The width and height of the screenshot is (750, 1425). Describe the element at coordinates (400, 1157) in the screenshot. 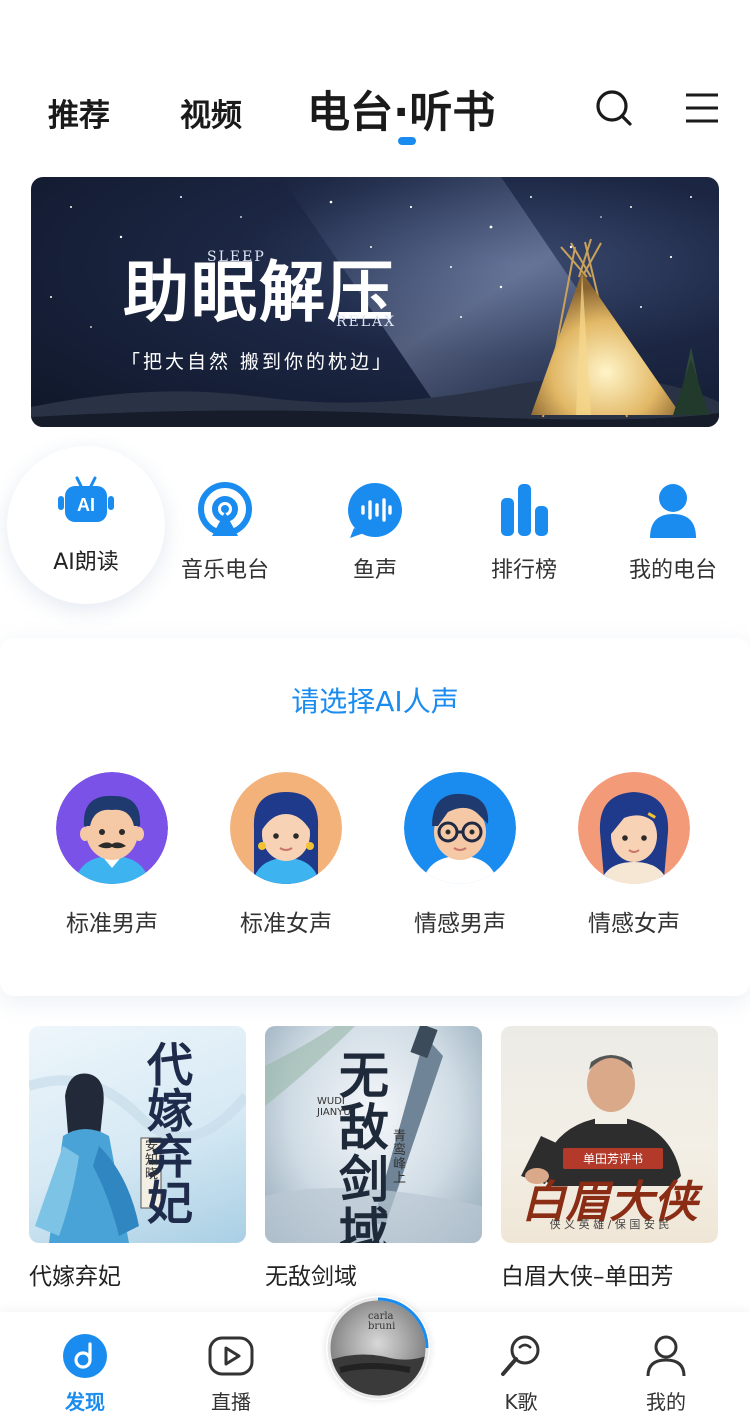

I see `book-cover-author: 青鸾峰上` at that location.